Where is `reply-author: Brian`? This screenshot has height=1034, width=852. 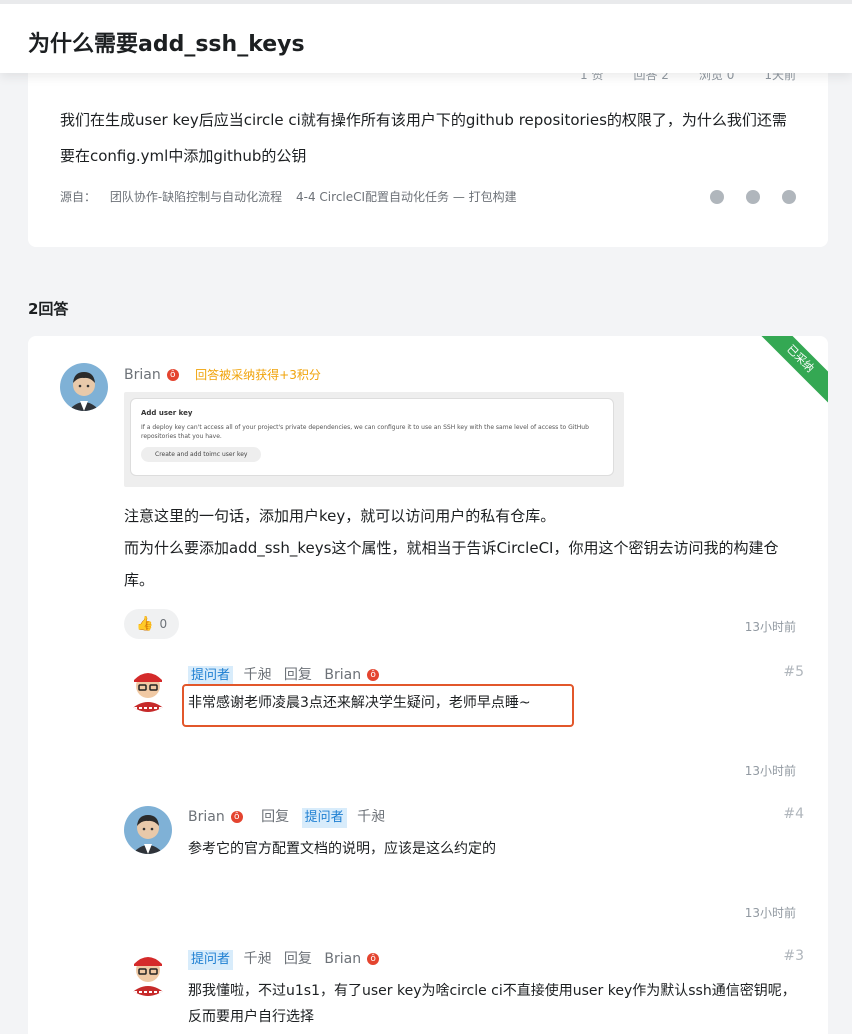
reply-author: Brian is located at coordinates (206, 817).